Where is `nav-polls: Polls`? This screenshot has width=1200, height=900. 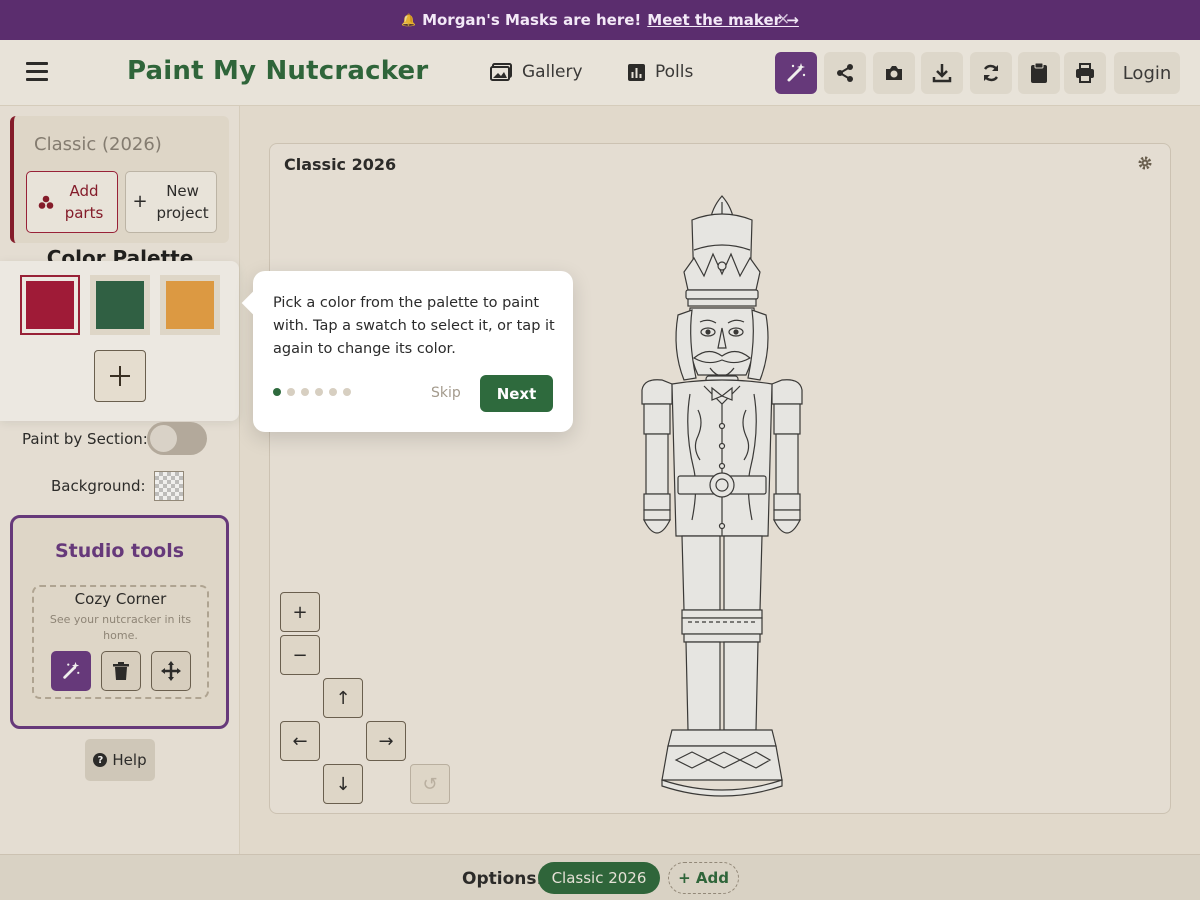 nav-polls: Polls is located at coordinates (660, 72).